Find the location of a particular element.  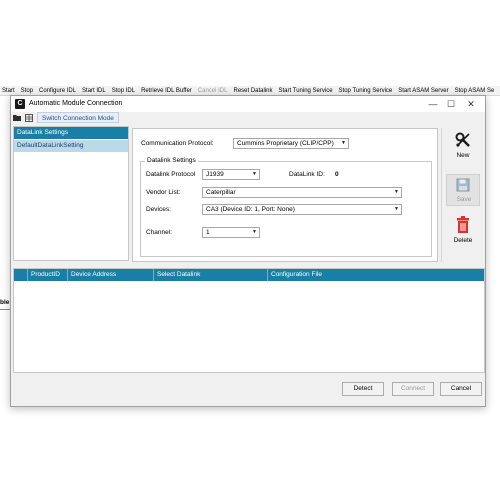

communication-protocol-label: Communication Protocol: is located at coordinates (177, 143).